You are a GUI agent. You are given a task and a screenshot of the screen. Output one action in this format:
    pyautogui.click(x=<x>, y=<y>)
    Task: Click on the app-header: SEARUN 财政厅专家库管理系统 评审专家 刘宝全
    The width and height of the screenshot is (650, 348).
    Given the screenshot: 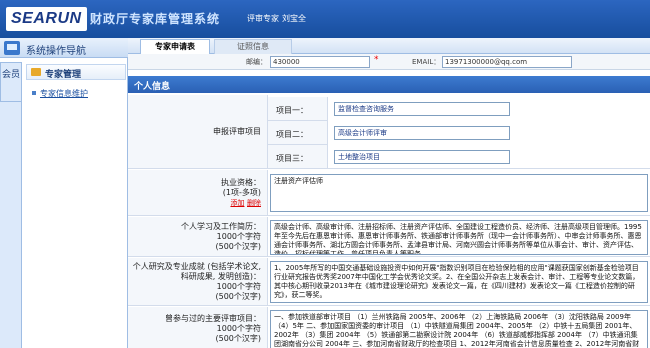 What is the action you would take?
    pyautogui.click(x=325, y=19)
    